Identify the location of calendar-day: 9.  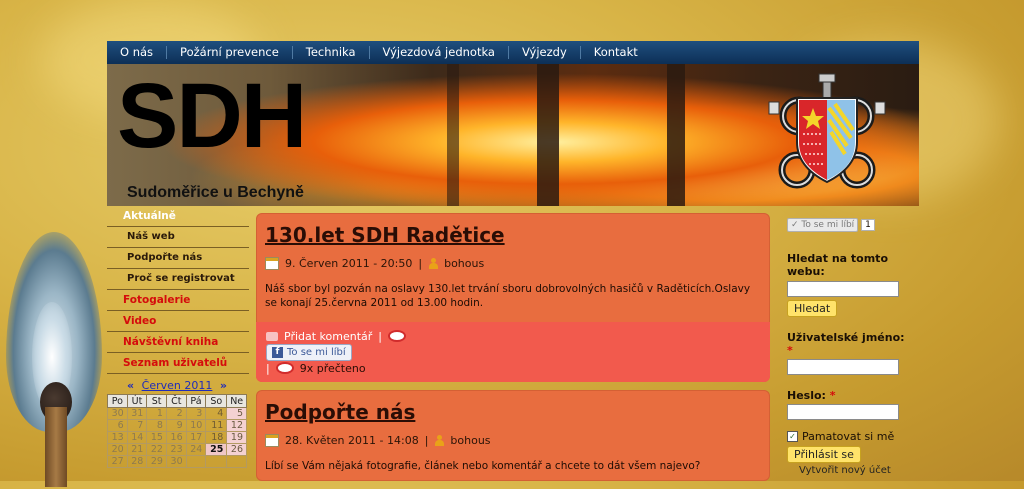
(176, 425).